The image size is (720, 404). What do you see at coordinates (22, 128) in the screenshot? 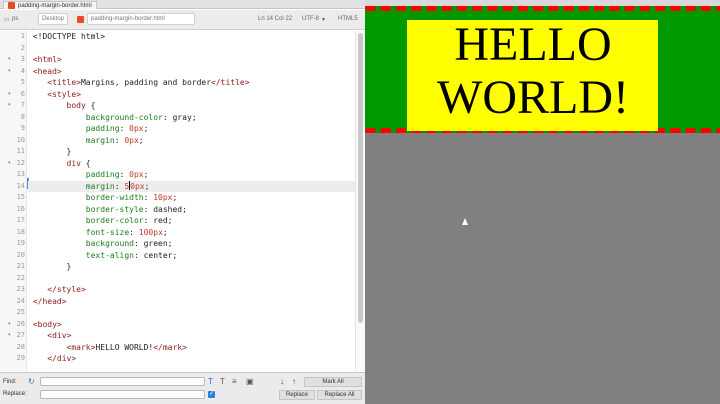
I see `line-number: 9` at bounding box center [22, 128].